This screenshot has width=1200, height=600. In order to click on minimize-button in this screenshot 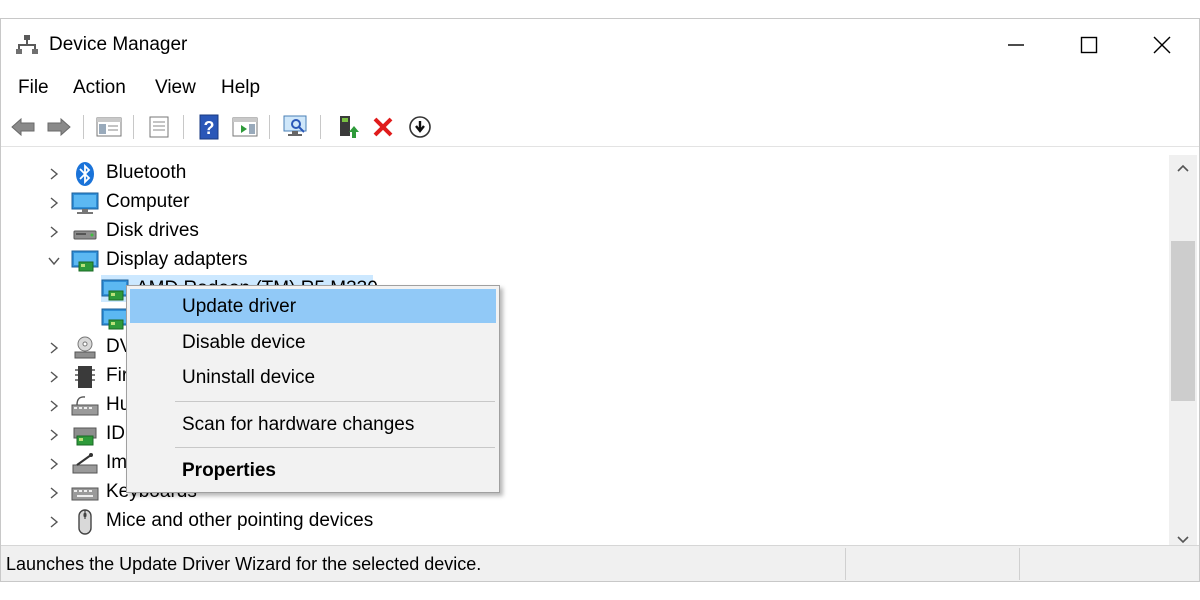, I will do `click(1016, 45)`.